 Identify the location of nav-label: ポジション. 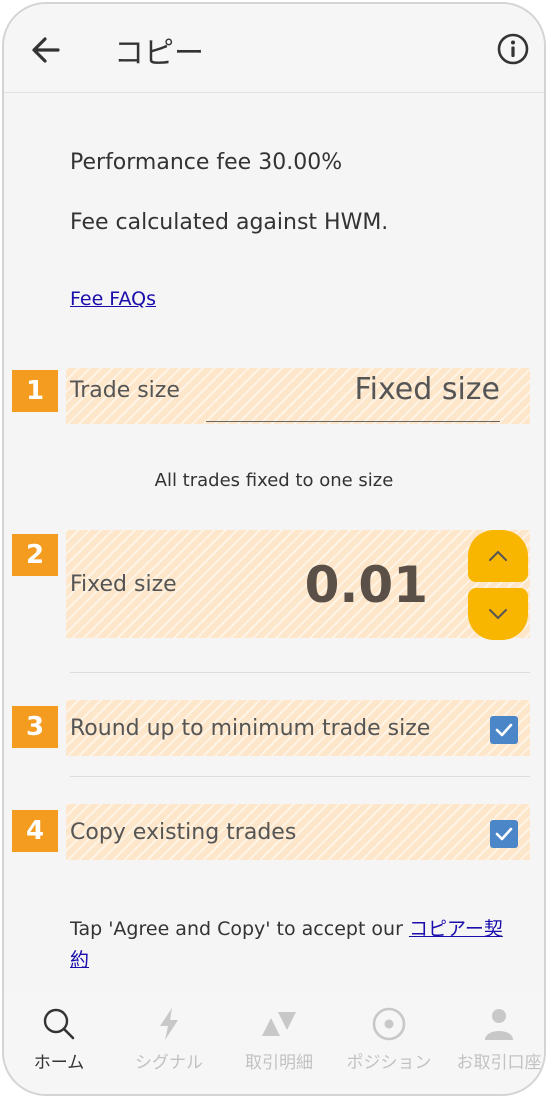
(389, 1063).